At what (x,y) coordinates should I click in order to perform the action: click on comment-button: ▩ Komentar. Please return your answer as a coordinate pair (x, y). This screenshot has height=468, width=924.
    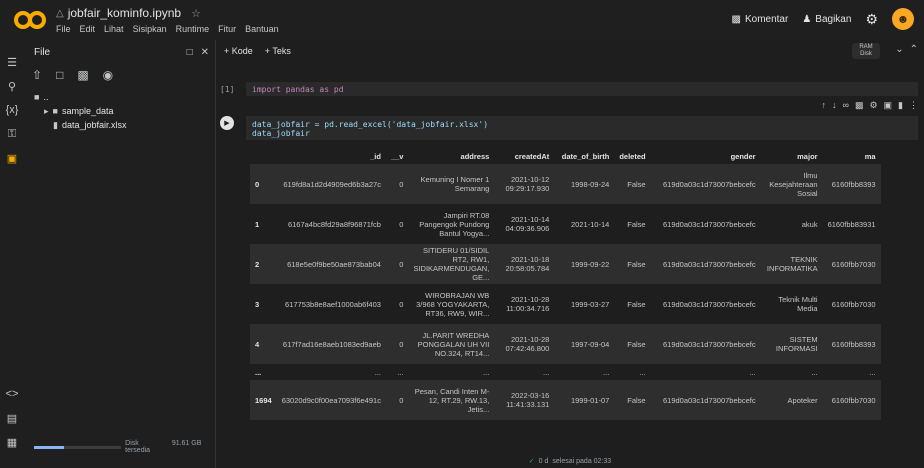
    Looking at the image, I should click on (760, 19).